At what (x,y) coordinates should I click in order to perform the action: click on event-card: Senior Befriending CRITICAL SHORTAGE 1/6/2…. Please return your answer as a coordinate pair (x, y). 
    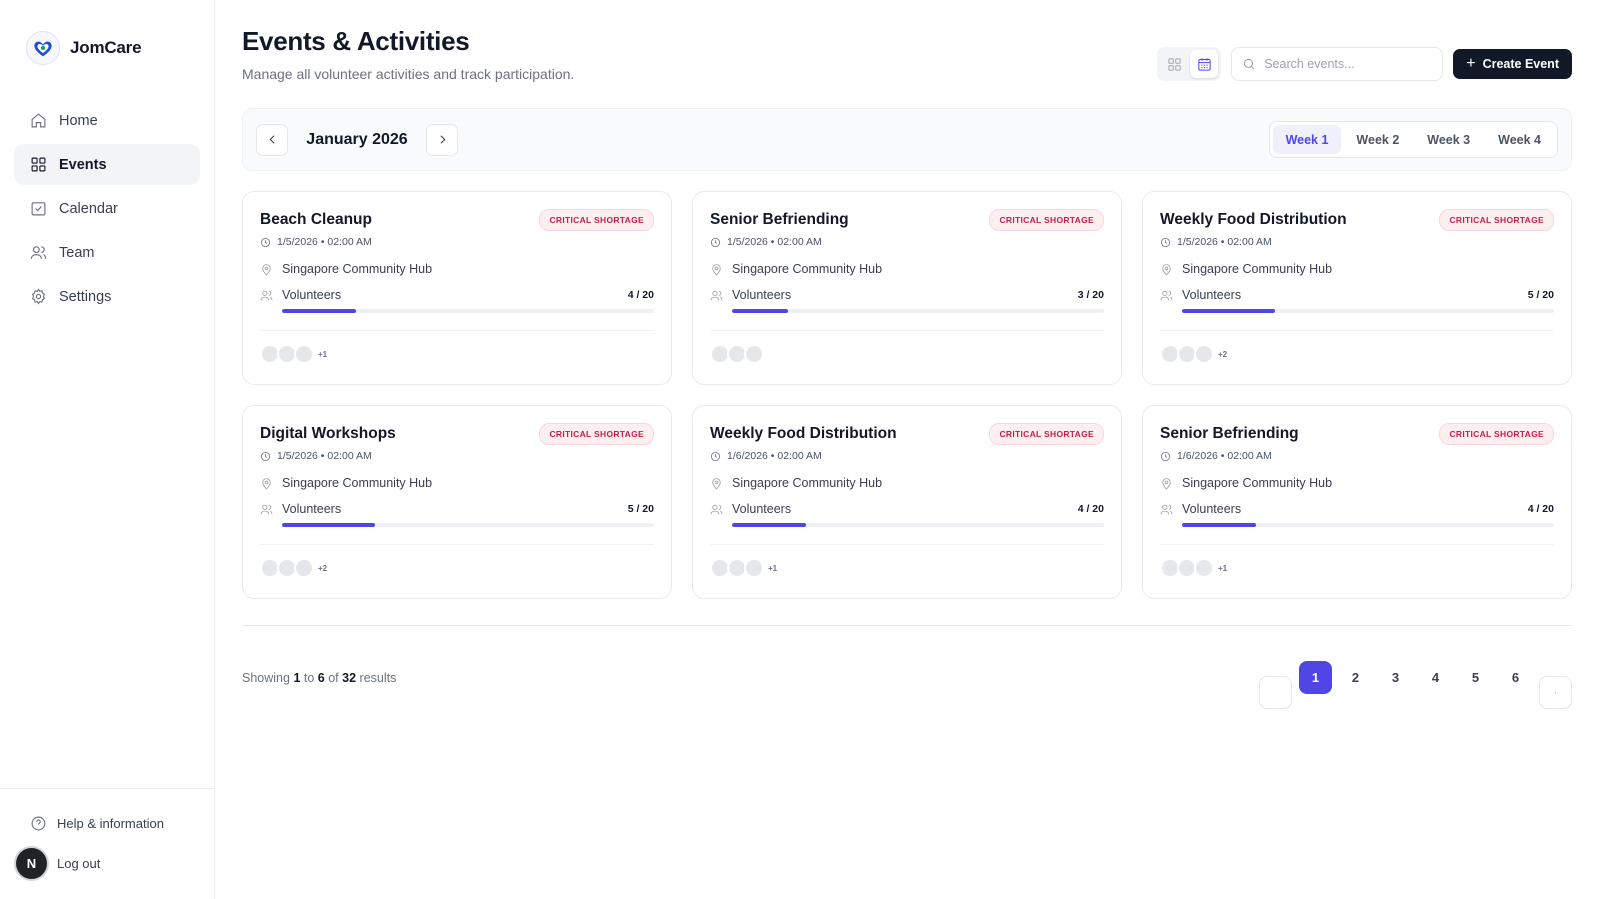
    Looking at the image, I should click on (1357, 502).